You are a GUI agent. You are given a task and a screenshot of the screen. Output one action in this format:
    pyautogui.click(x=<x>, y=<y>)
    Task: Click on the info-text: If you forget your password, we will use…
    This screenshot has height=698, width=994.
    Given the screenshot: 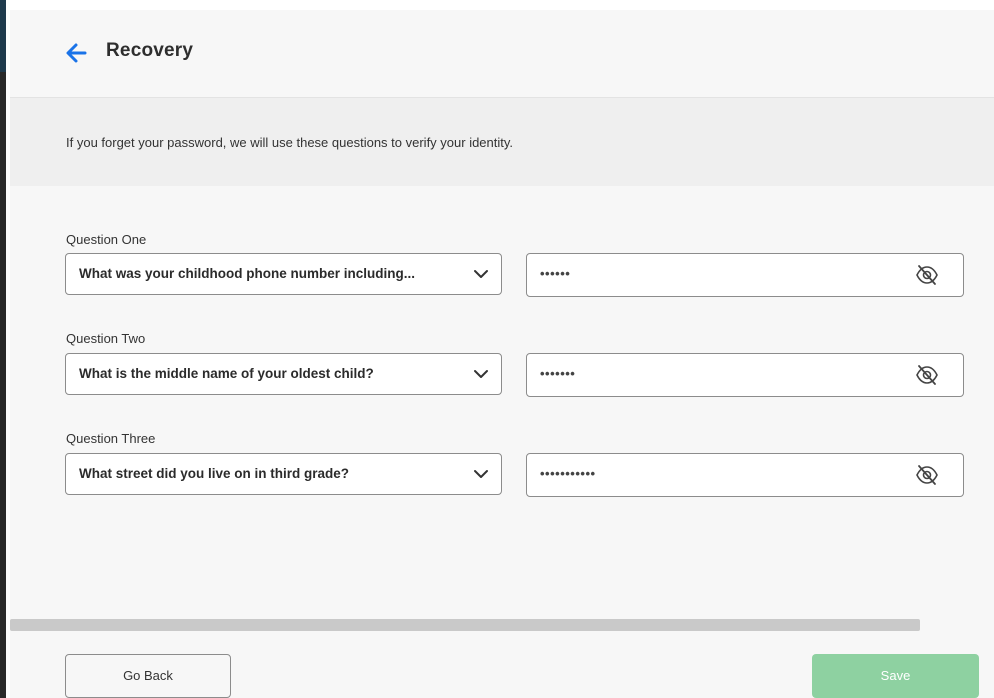 What is the action you would take?
    pyautogui.click(x=290, y=142)
    